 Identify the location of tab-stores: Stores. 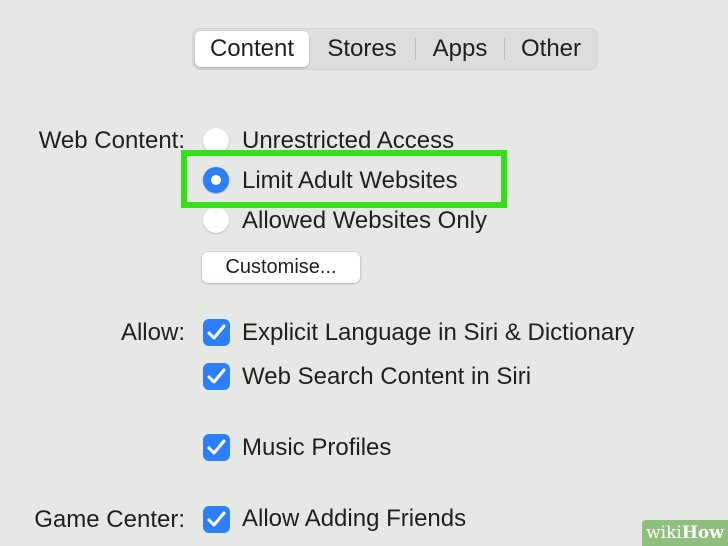
(362, 49).